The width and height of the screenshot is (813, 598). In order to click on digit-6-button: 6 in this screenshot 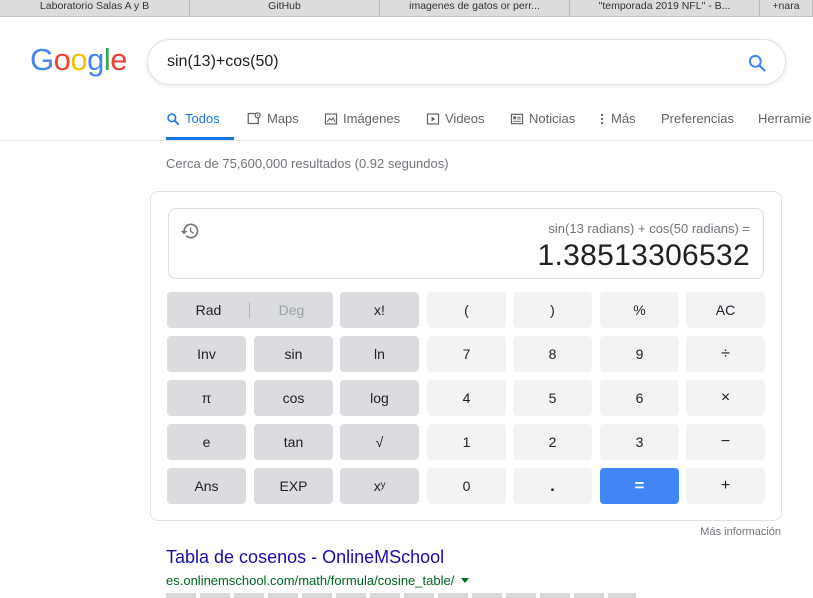, I will do `click(639, 398)`.